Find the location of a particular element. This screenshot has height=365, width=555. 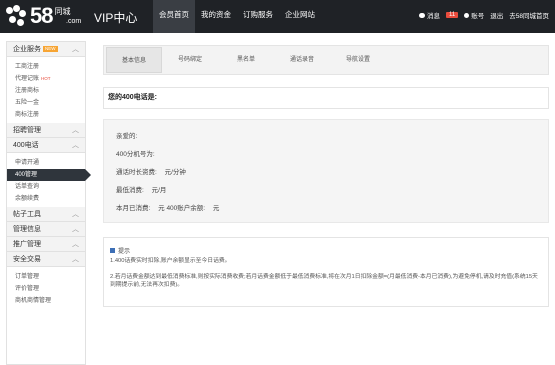

sidebar-item: 商标注册 is located at coordinates (46, 115).